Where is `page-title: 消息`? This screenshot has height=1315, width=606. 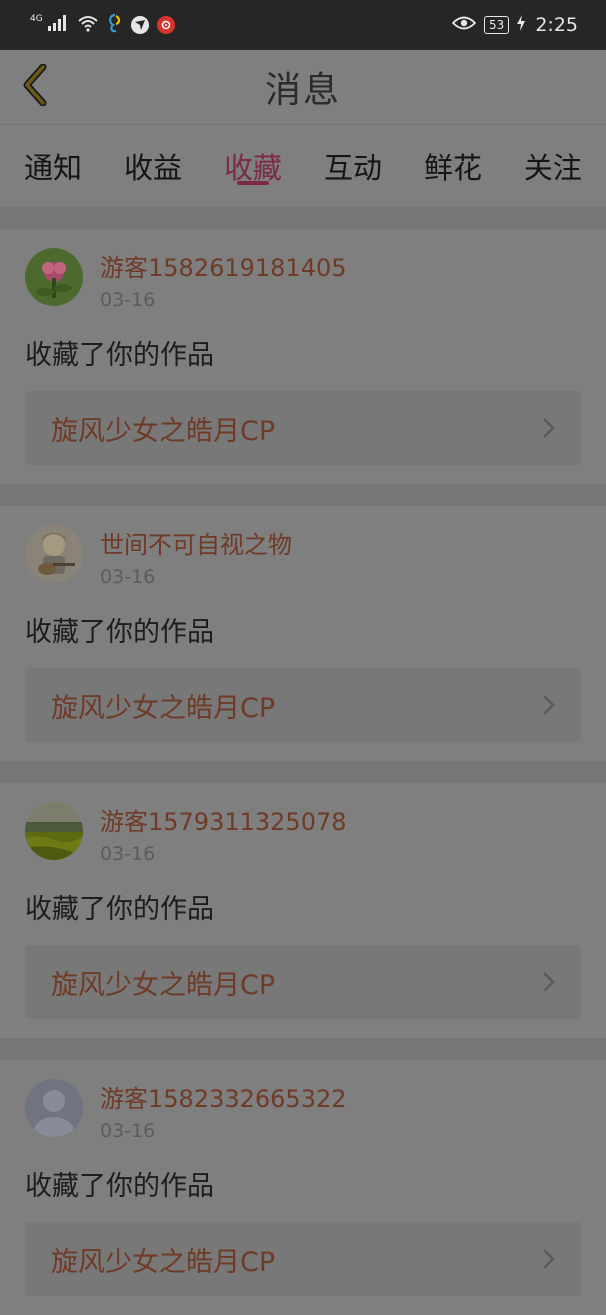 page-title: 消息 is located at coordinates (302, 90).